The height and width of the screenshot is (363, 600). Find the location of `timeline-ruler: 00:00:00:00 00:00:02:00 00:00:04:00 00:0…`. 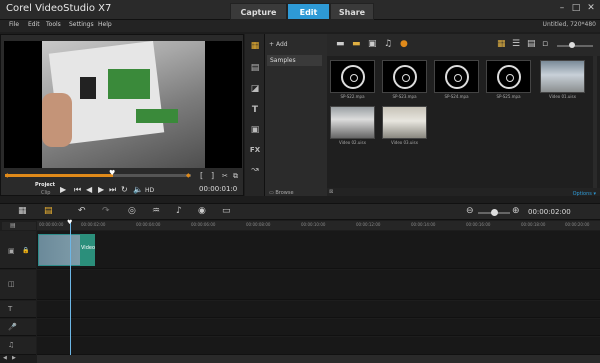

timeline-ruler: 00:00:00:00 00:00:02:00 00:00:04:00 00:0… is located at coordinates (318, 225).